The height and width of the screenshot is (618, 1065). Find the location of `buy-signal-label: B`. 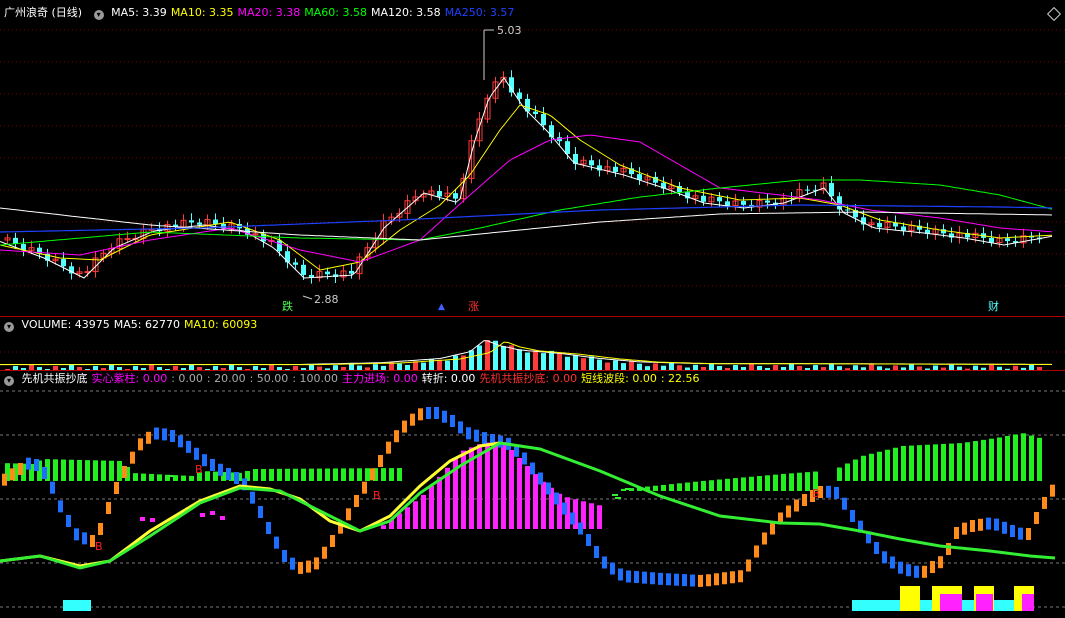

buy-signal-label: B is located at coordinates (99, 546).